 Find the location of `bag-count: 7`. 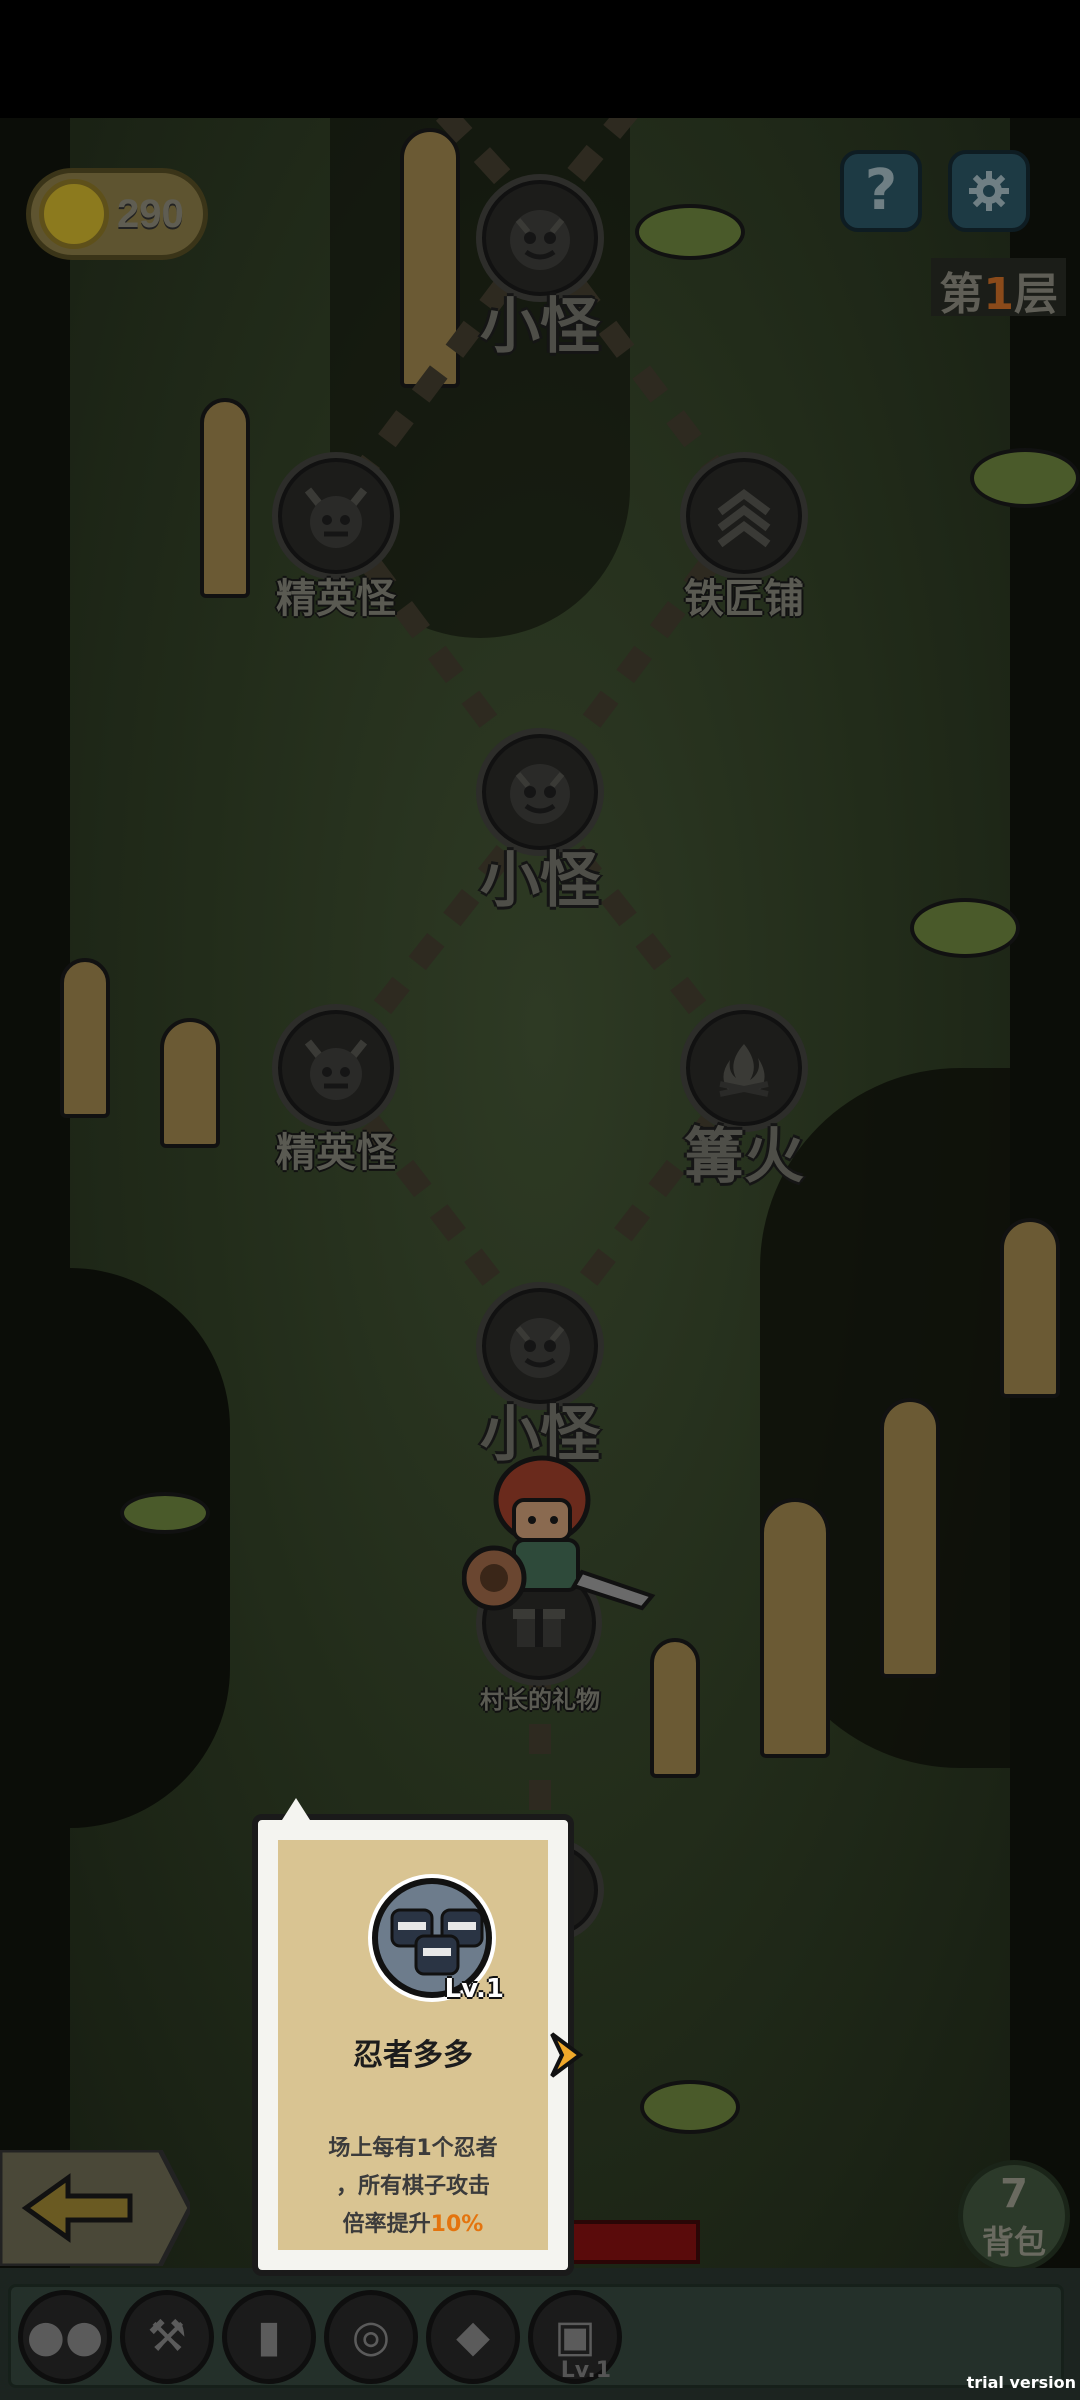

bag-count: 7 is located at coordinates (1014, 2194).